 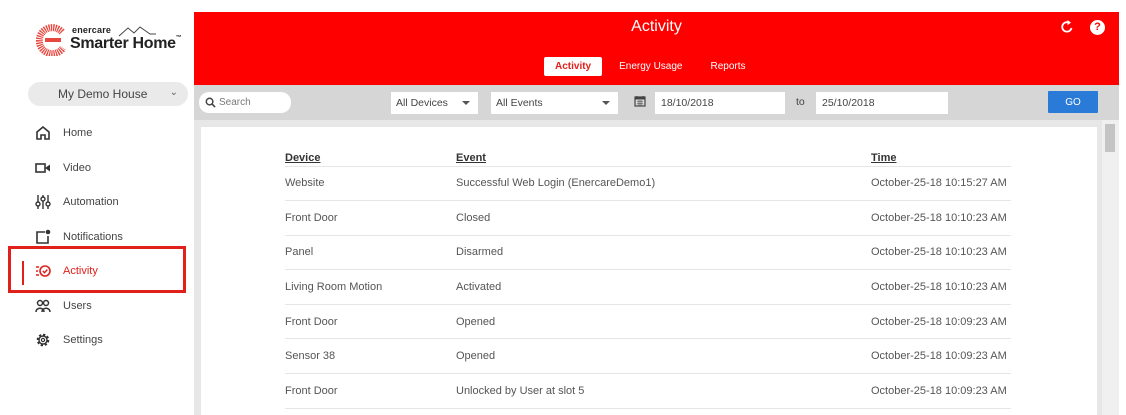 I want to click on chevron-down-icon: ⌄, so click(x=173, y=92).